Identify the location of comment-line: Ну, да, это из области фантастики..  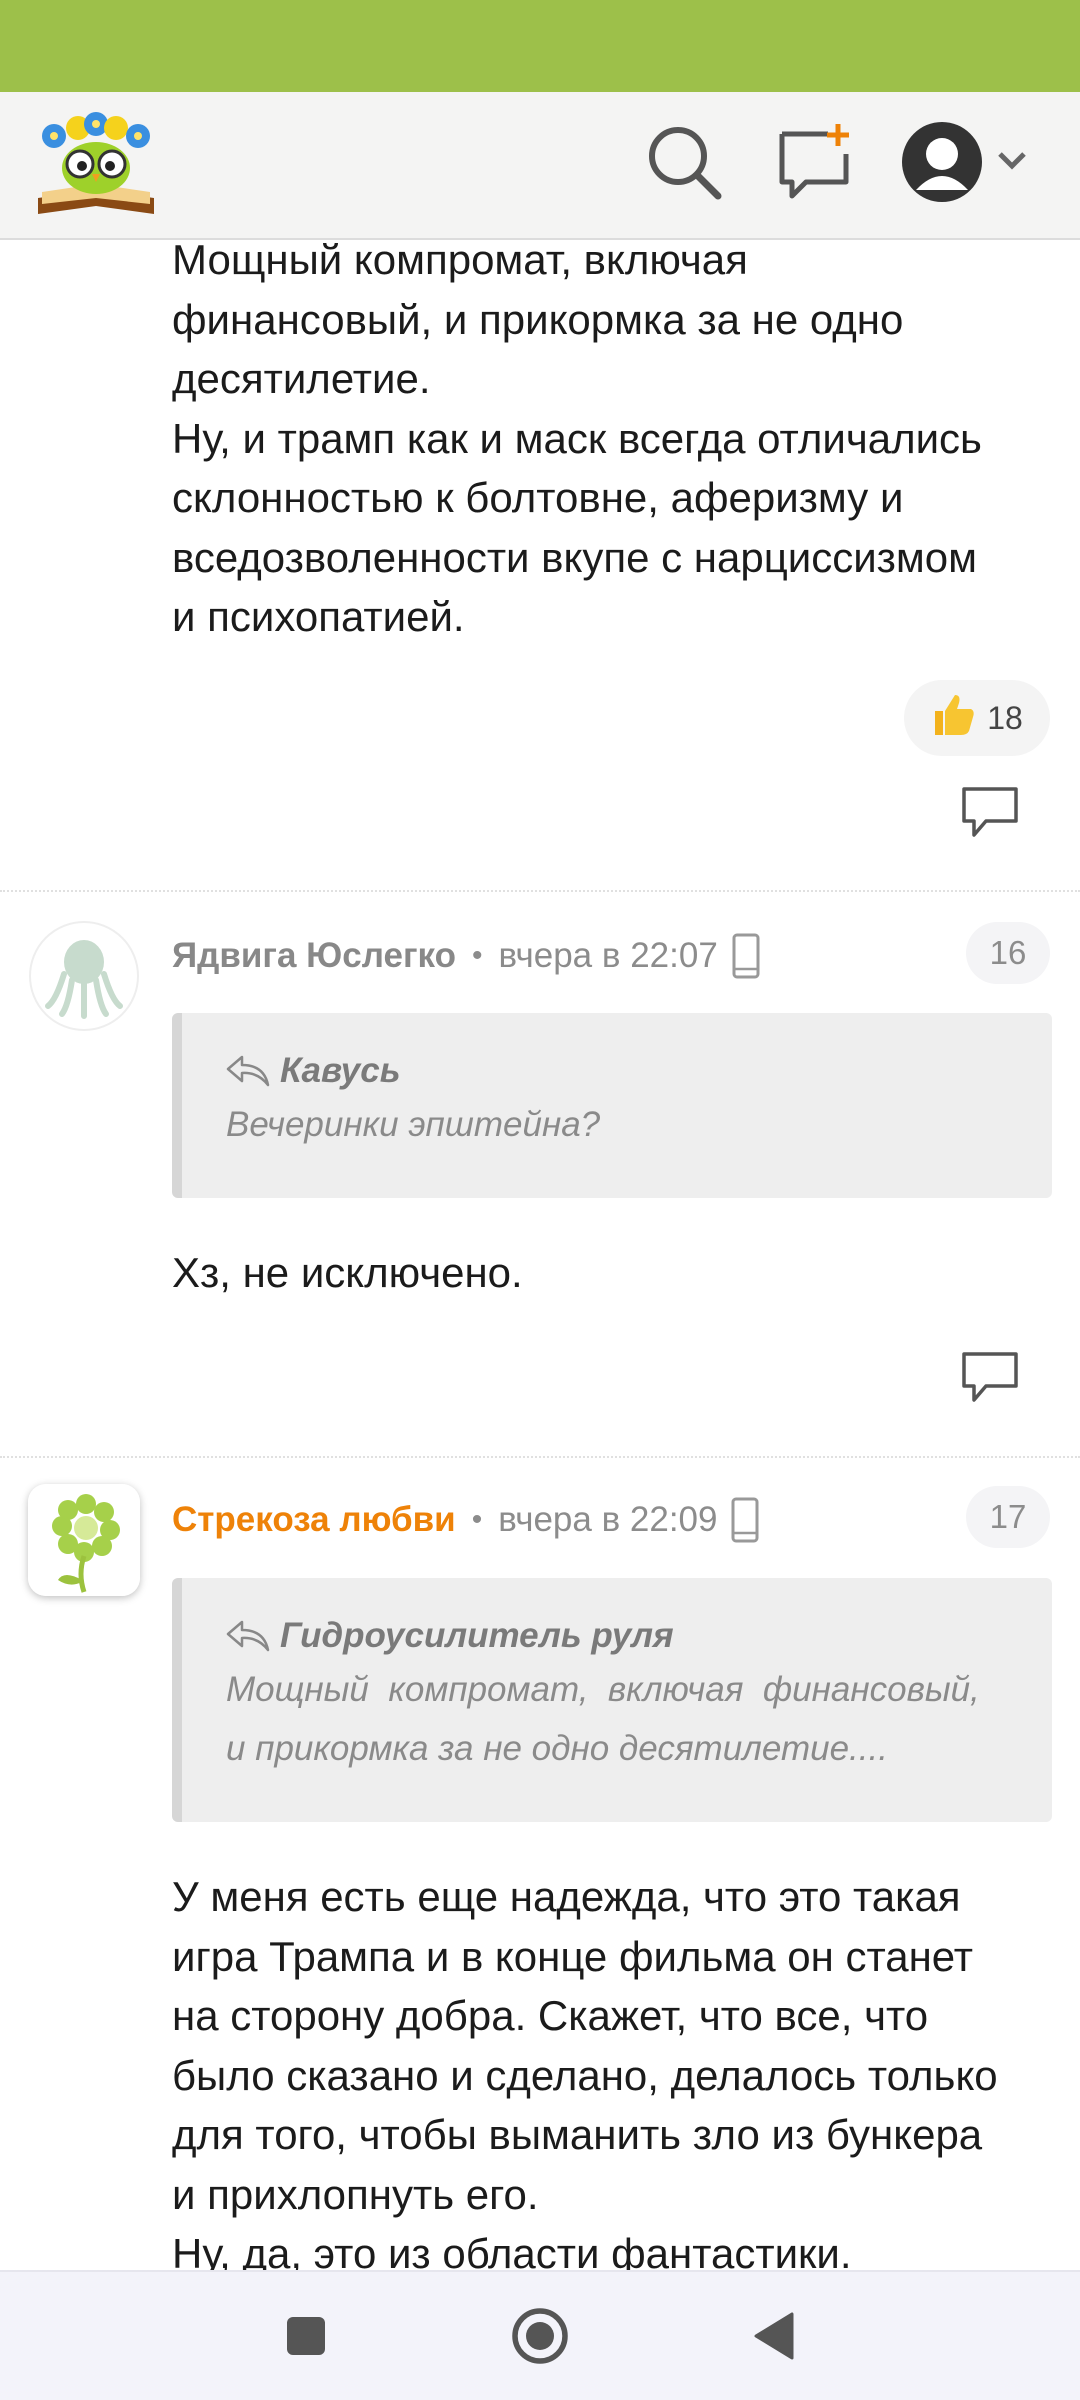
(512, 2250).